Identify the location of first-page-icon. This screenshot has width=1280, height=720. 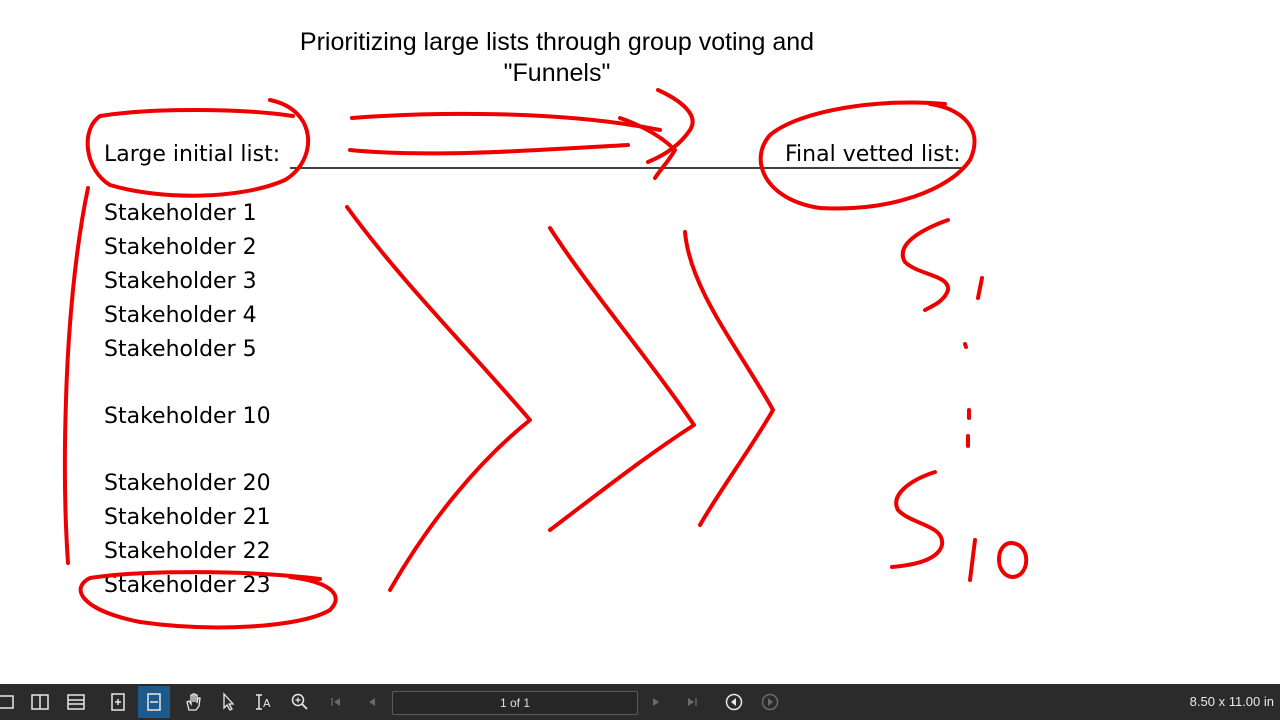
(336, 702).